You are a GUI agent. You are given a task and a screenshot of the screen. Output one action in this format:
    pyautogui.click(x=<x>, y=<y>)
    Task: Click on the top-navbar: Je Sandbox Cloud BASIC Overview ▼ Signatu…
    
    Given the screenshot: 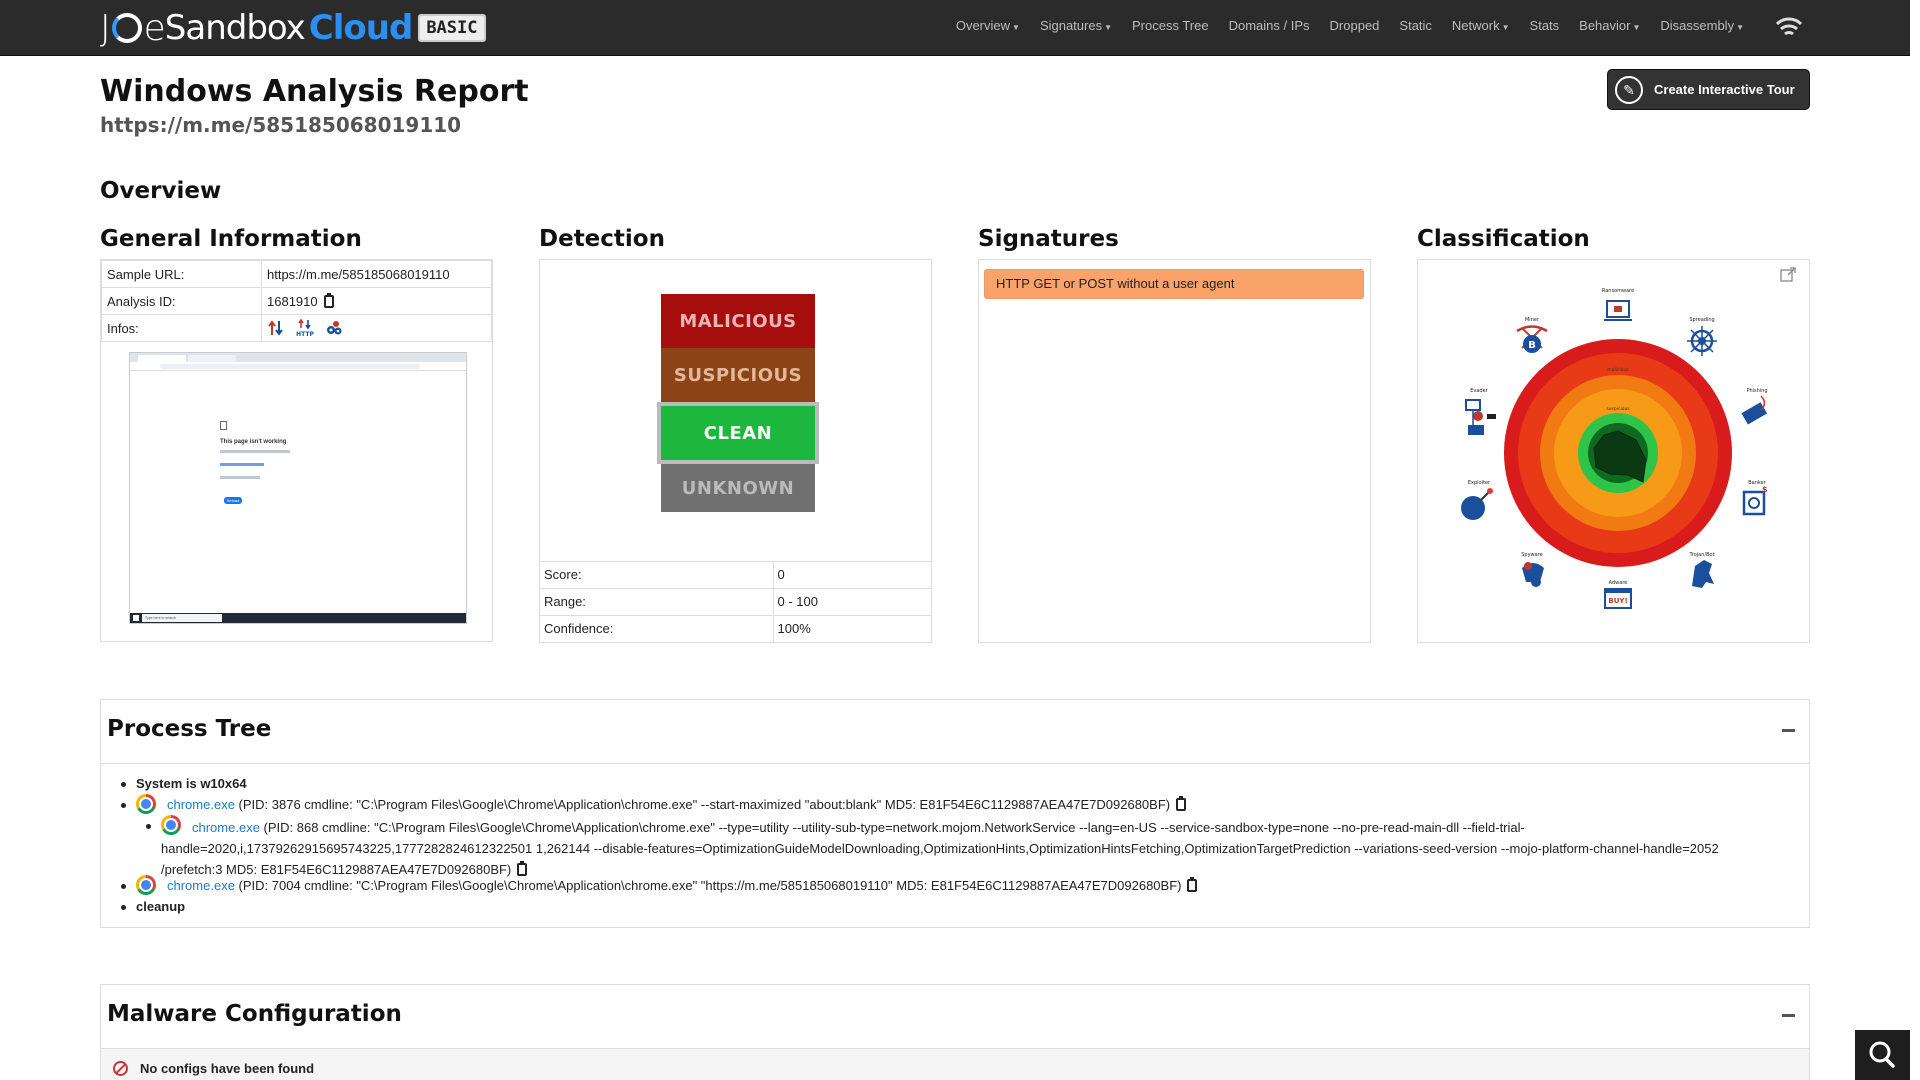 What is the action you would take?
    pyautogui.click(x=955, y=28)
    